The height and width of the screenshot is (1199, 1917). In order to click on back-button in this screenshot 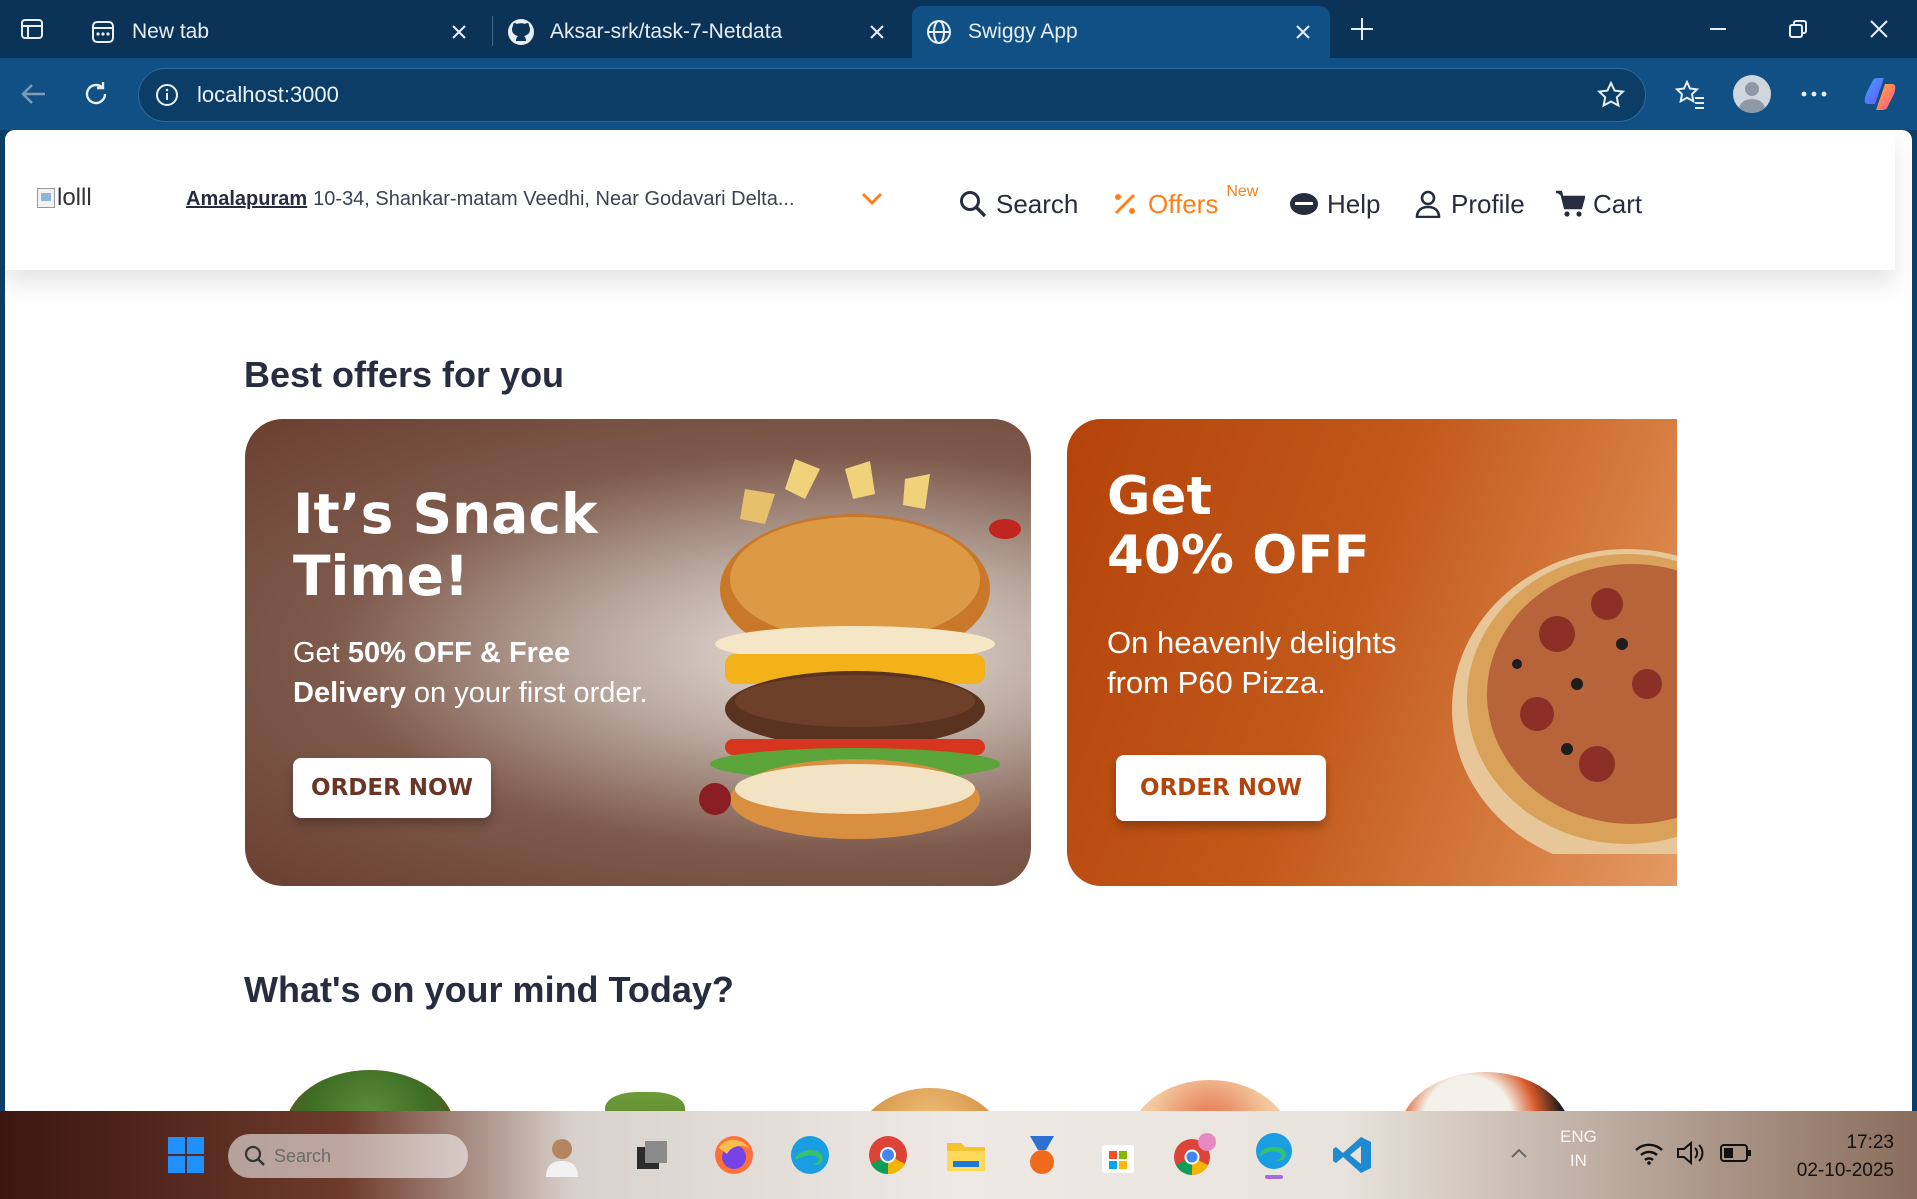, I will do `click(34, 94)`.